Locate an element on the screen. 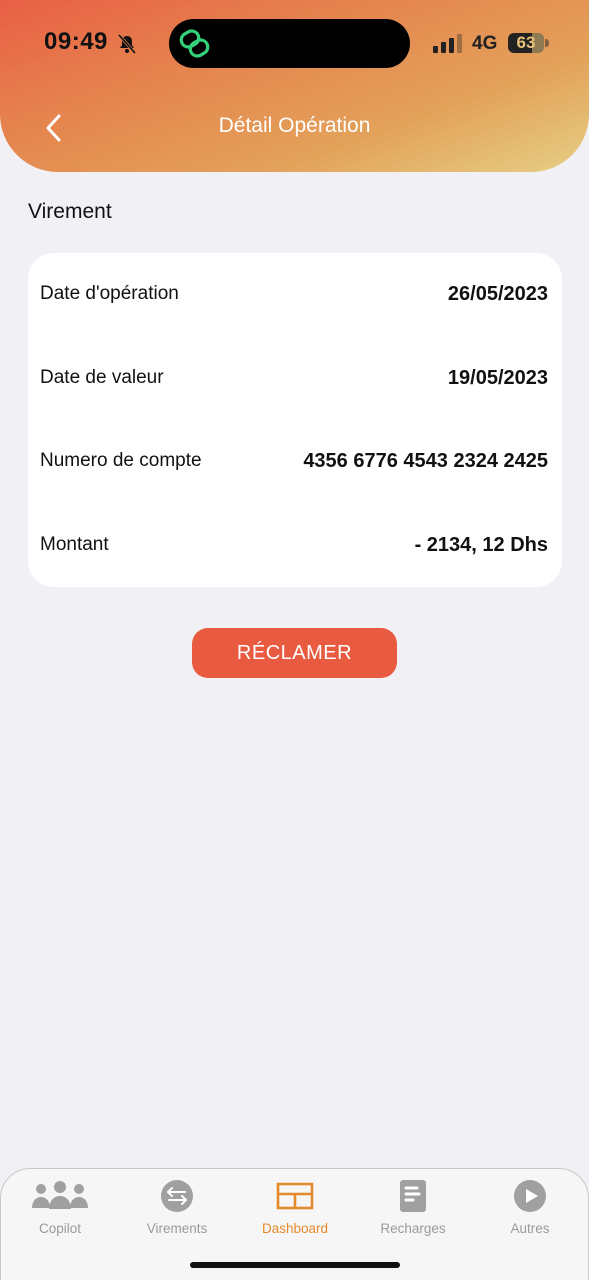 This screenshot has width=589, height=1280. tab-label: Copilot is located at coordinates (60, 1228).